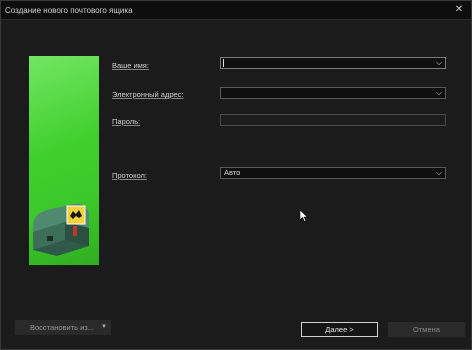 The height and width of the screenshot is (350, 472). Describe the element at coordinates (129, 175) in the screenshot. I see `protocol-label: Протокол:` at that location.